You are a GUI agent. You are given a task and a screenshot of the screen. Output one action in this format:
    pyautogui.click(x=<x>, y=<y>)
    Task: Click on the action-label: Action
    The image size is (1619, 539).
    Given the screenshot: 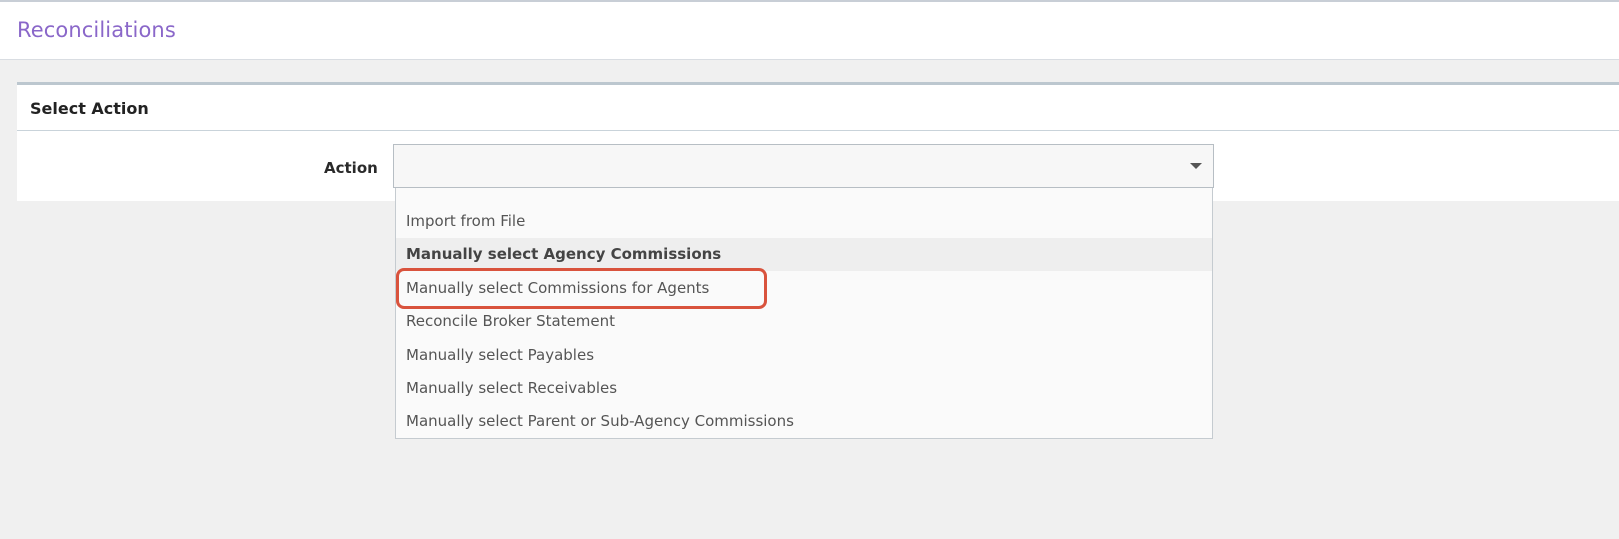 What is the action you would take?
    pyautogui.click(x=351, y=168)
    